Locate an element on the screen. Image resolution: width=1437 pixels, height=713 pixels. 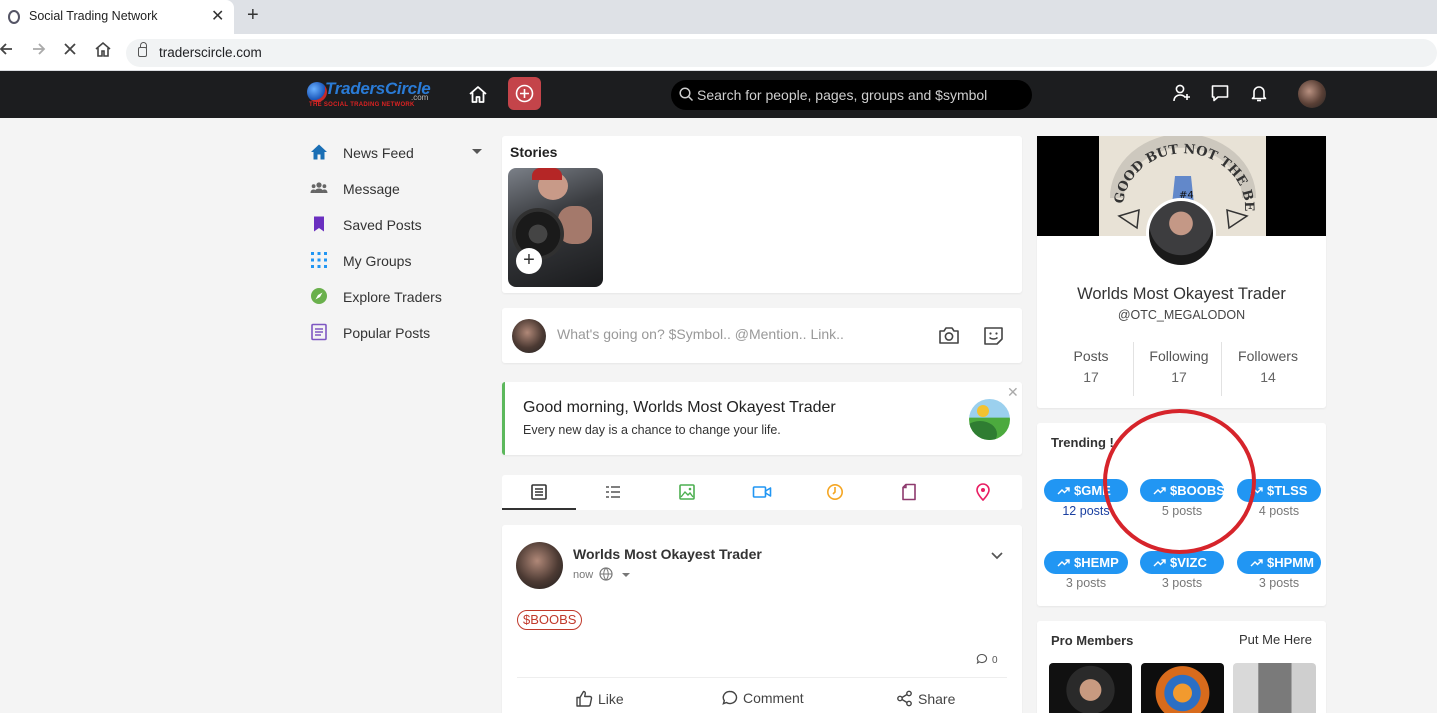
sidebar-item-explore-traders: Explore Traders is located at coordinates (397, 295).